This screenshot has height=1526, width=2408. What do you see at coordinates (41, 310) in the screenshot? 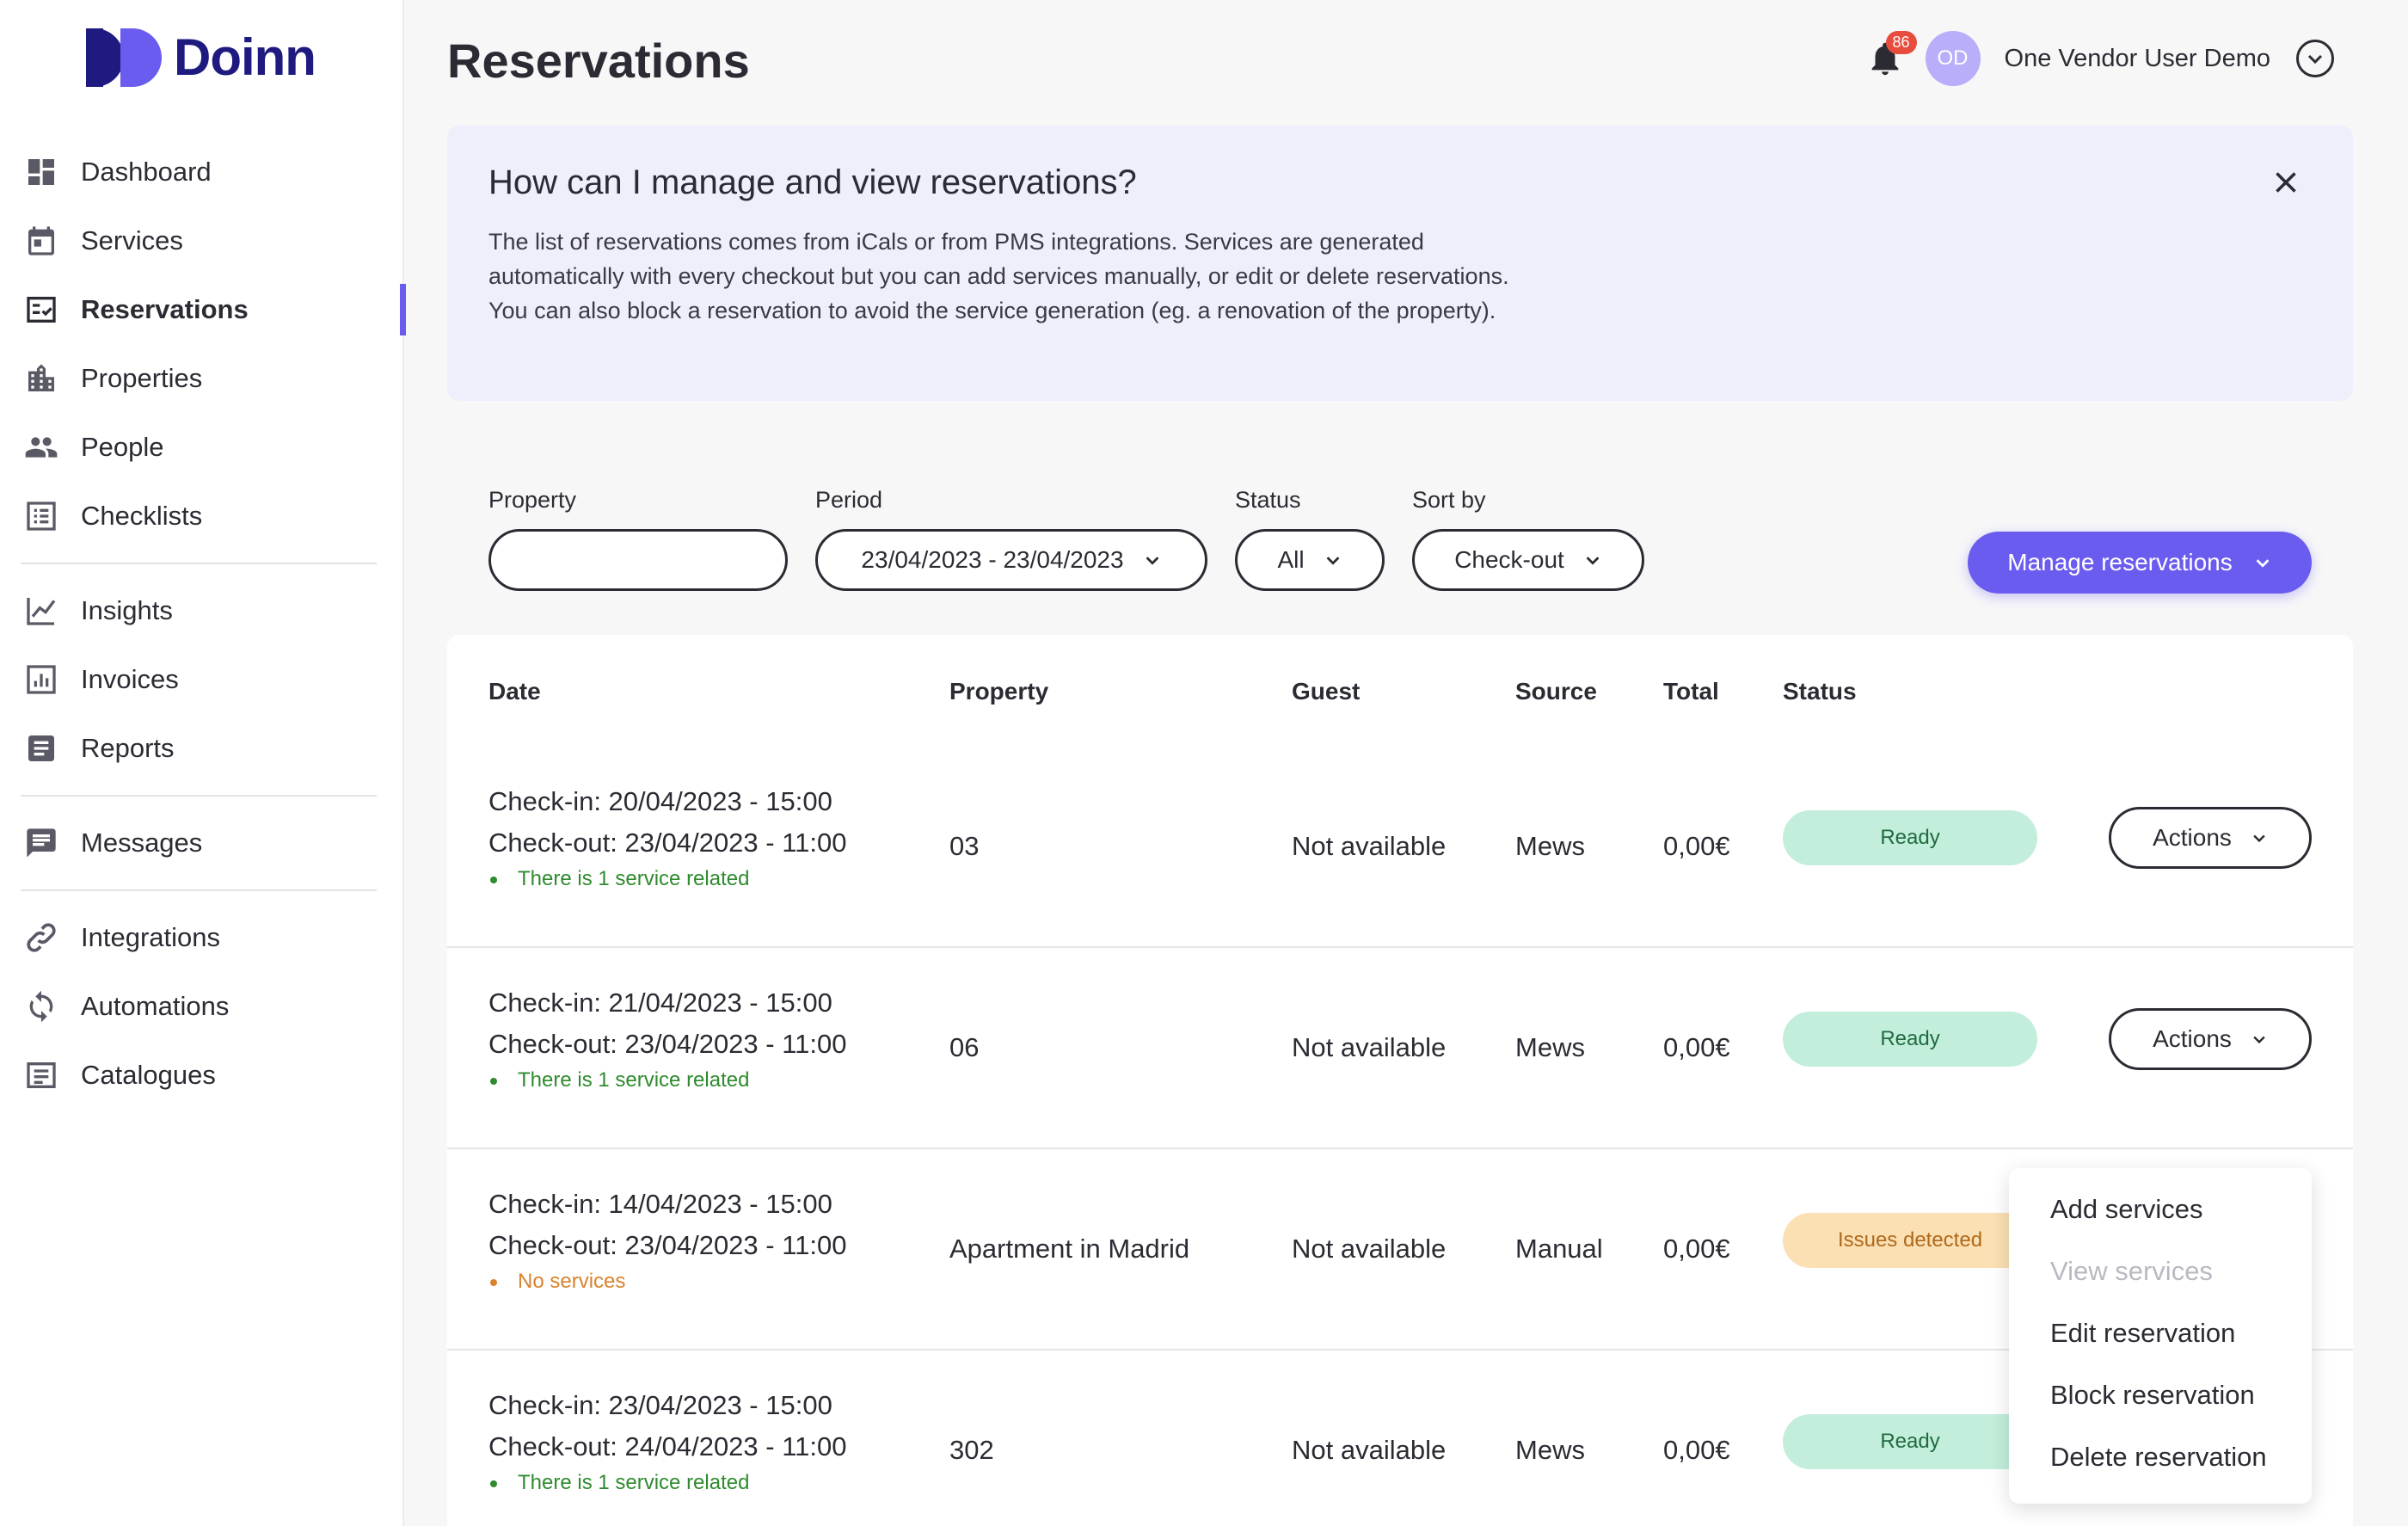
I see `reservations-icon` at bounding box center [41, 310].